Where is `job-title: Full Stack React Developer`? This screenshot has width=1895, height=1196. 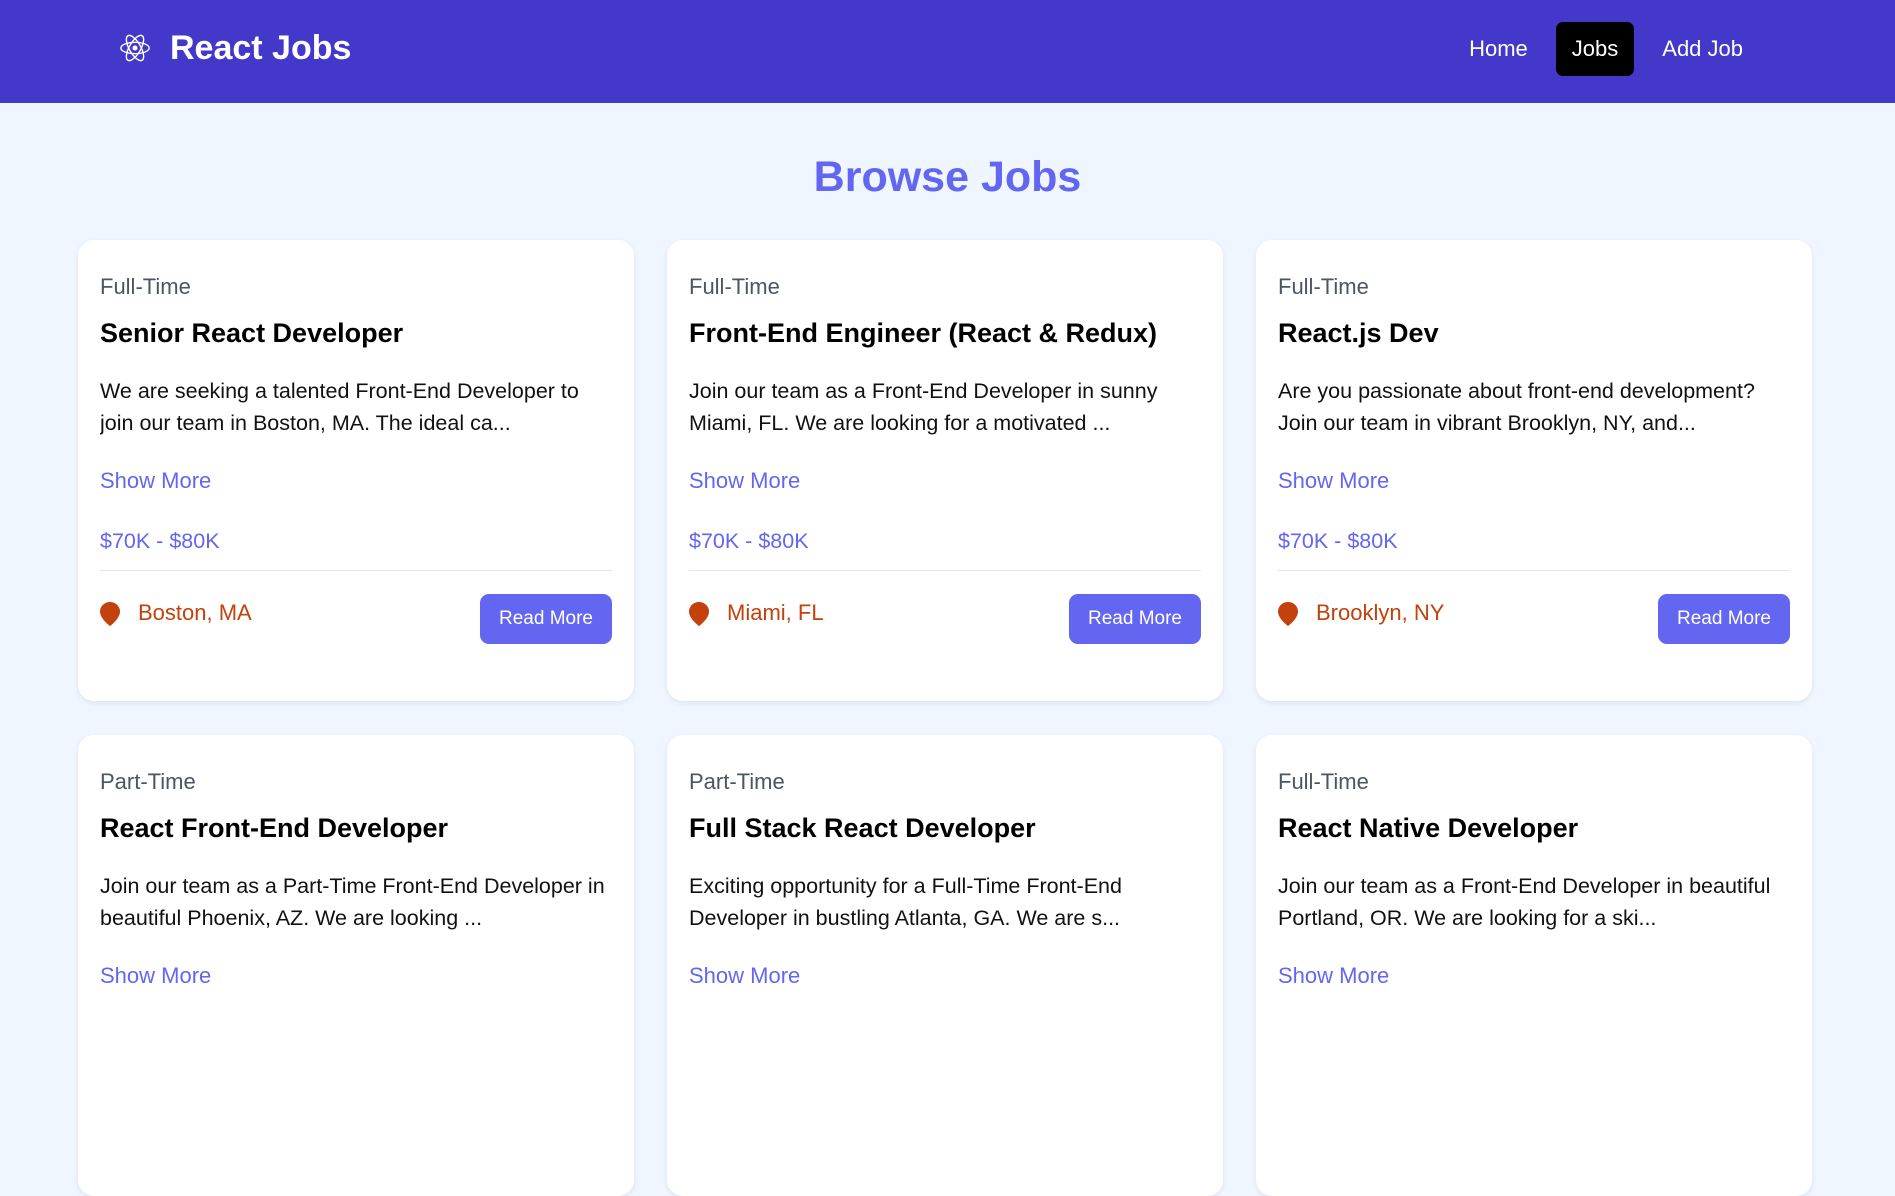
job-title: Full Stack React Developer is located at coordinates (862, 828).